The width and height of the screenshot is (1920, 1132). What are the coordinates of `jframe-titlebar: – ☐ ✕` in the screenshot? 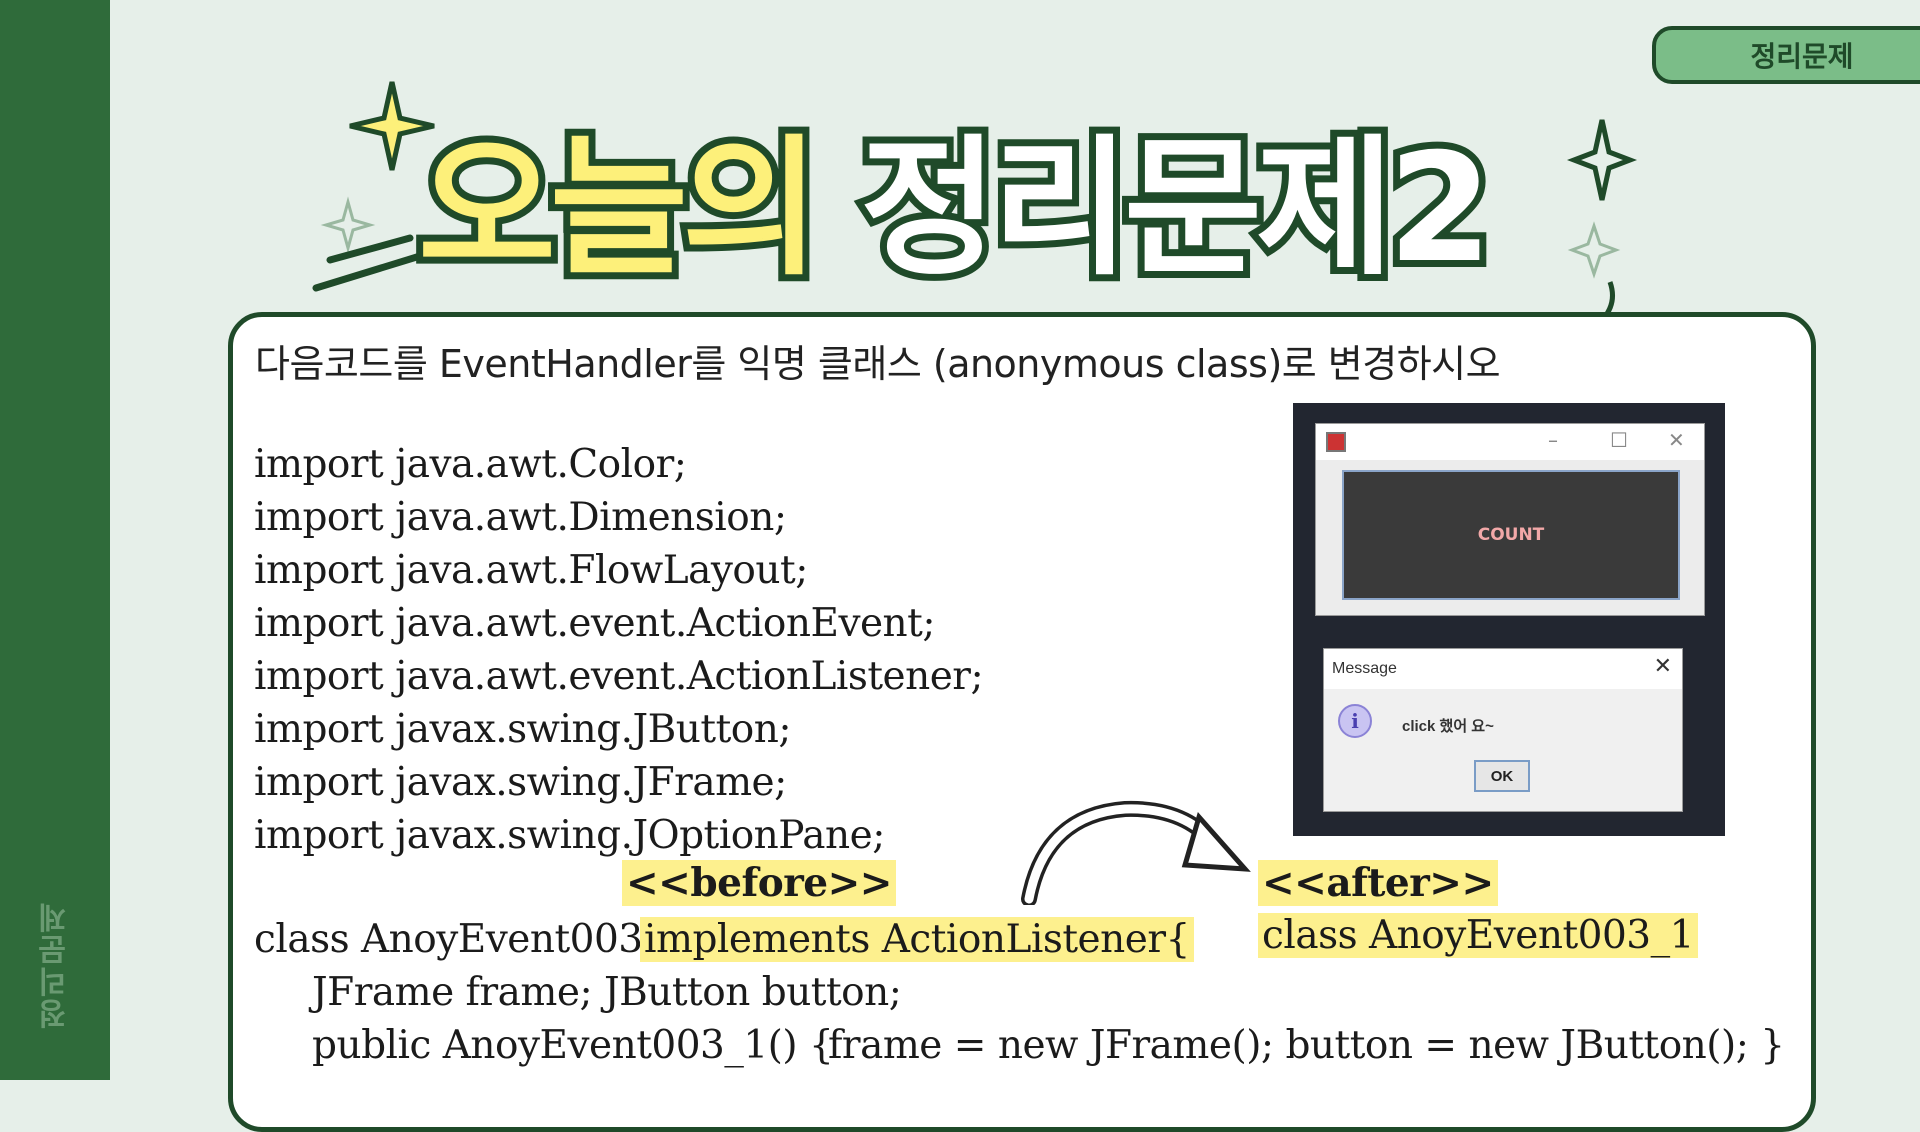 It's located at (1510, 442).